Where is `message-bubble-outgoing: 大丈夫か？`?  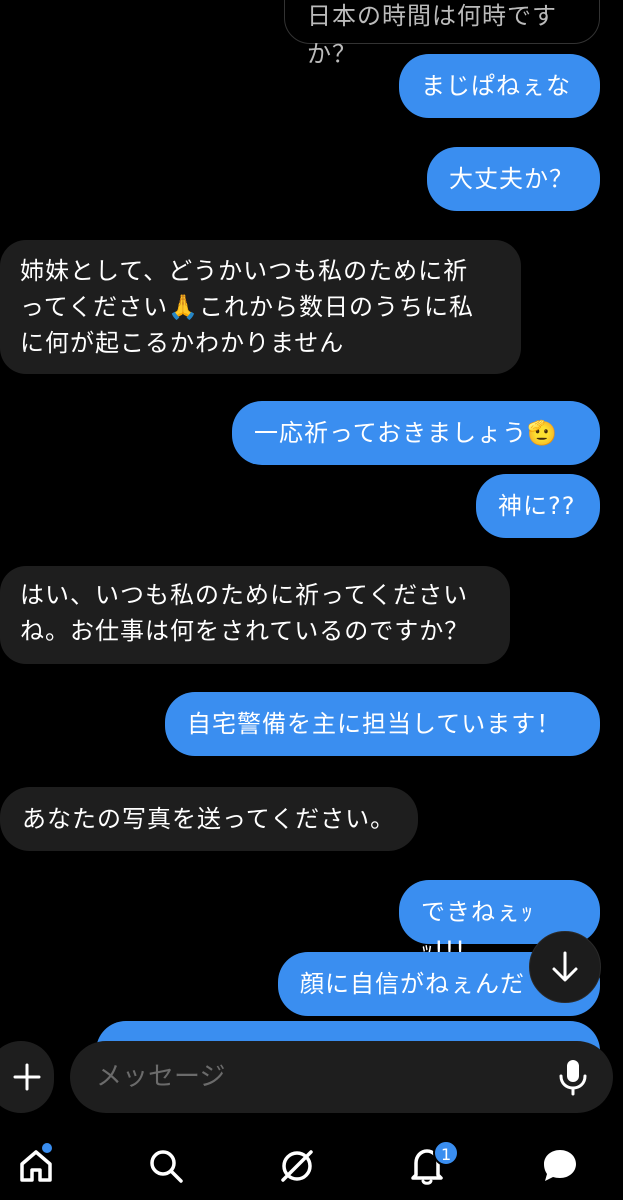 message-bubble-outgoing: 大丈夫か？ is located at coordinates (513, 179).